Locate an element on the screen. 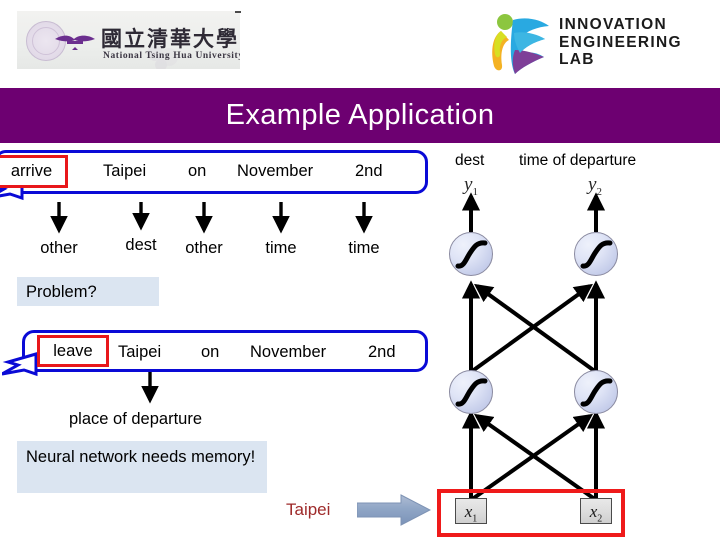 The width and height of the screenshot is (720, 540). iel-logo: INNOVATION ENGINEERING LAB is located at coordinates (595, 43).